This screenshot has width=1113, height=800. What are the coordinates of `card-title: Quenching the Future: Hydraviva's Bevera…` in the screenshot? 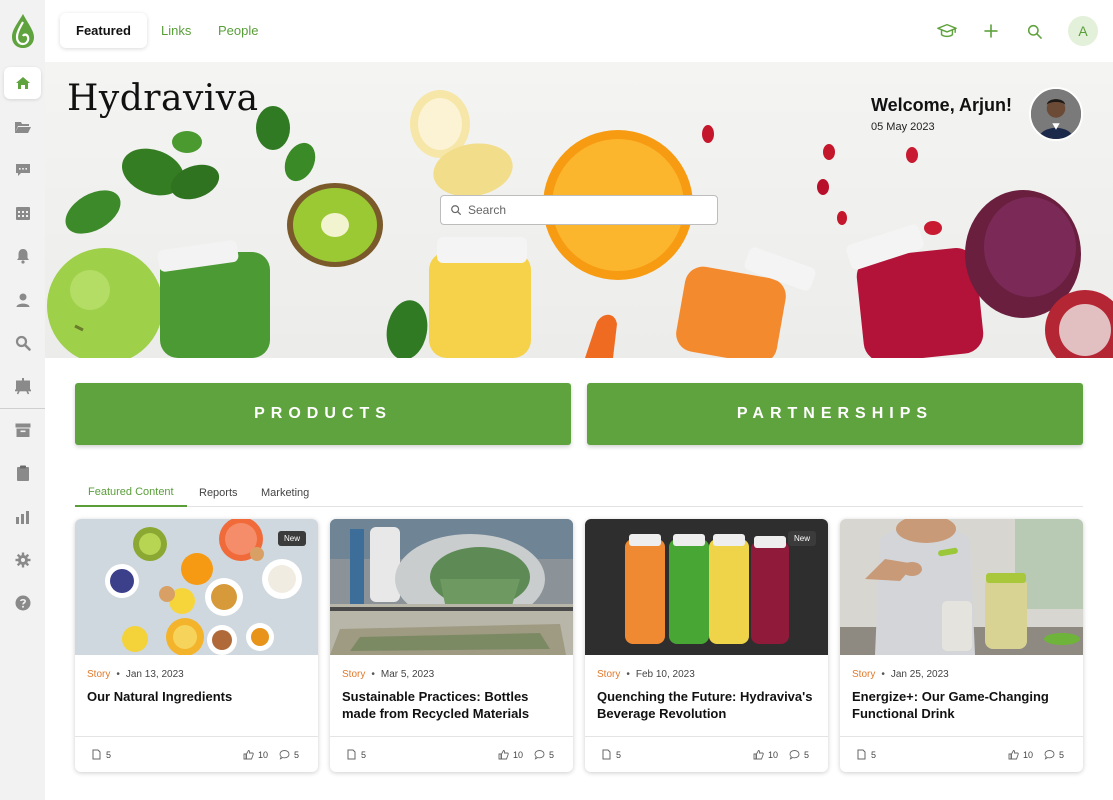 It's located at (708, 705).